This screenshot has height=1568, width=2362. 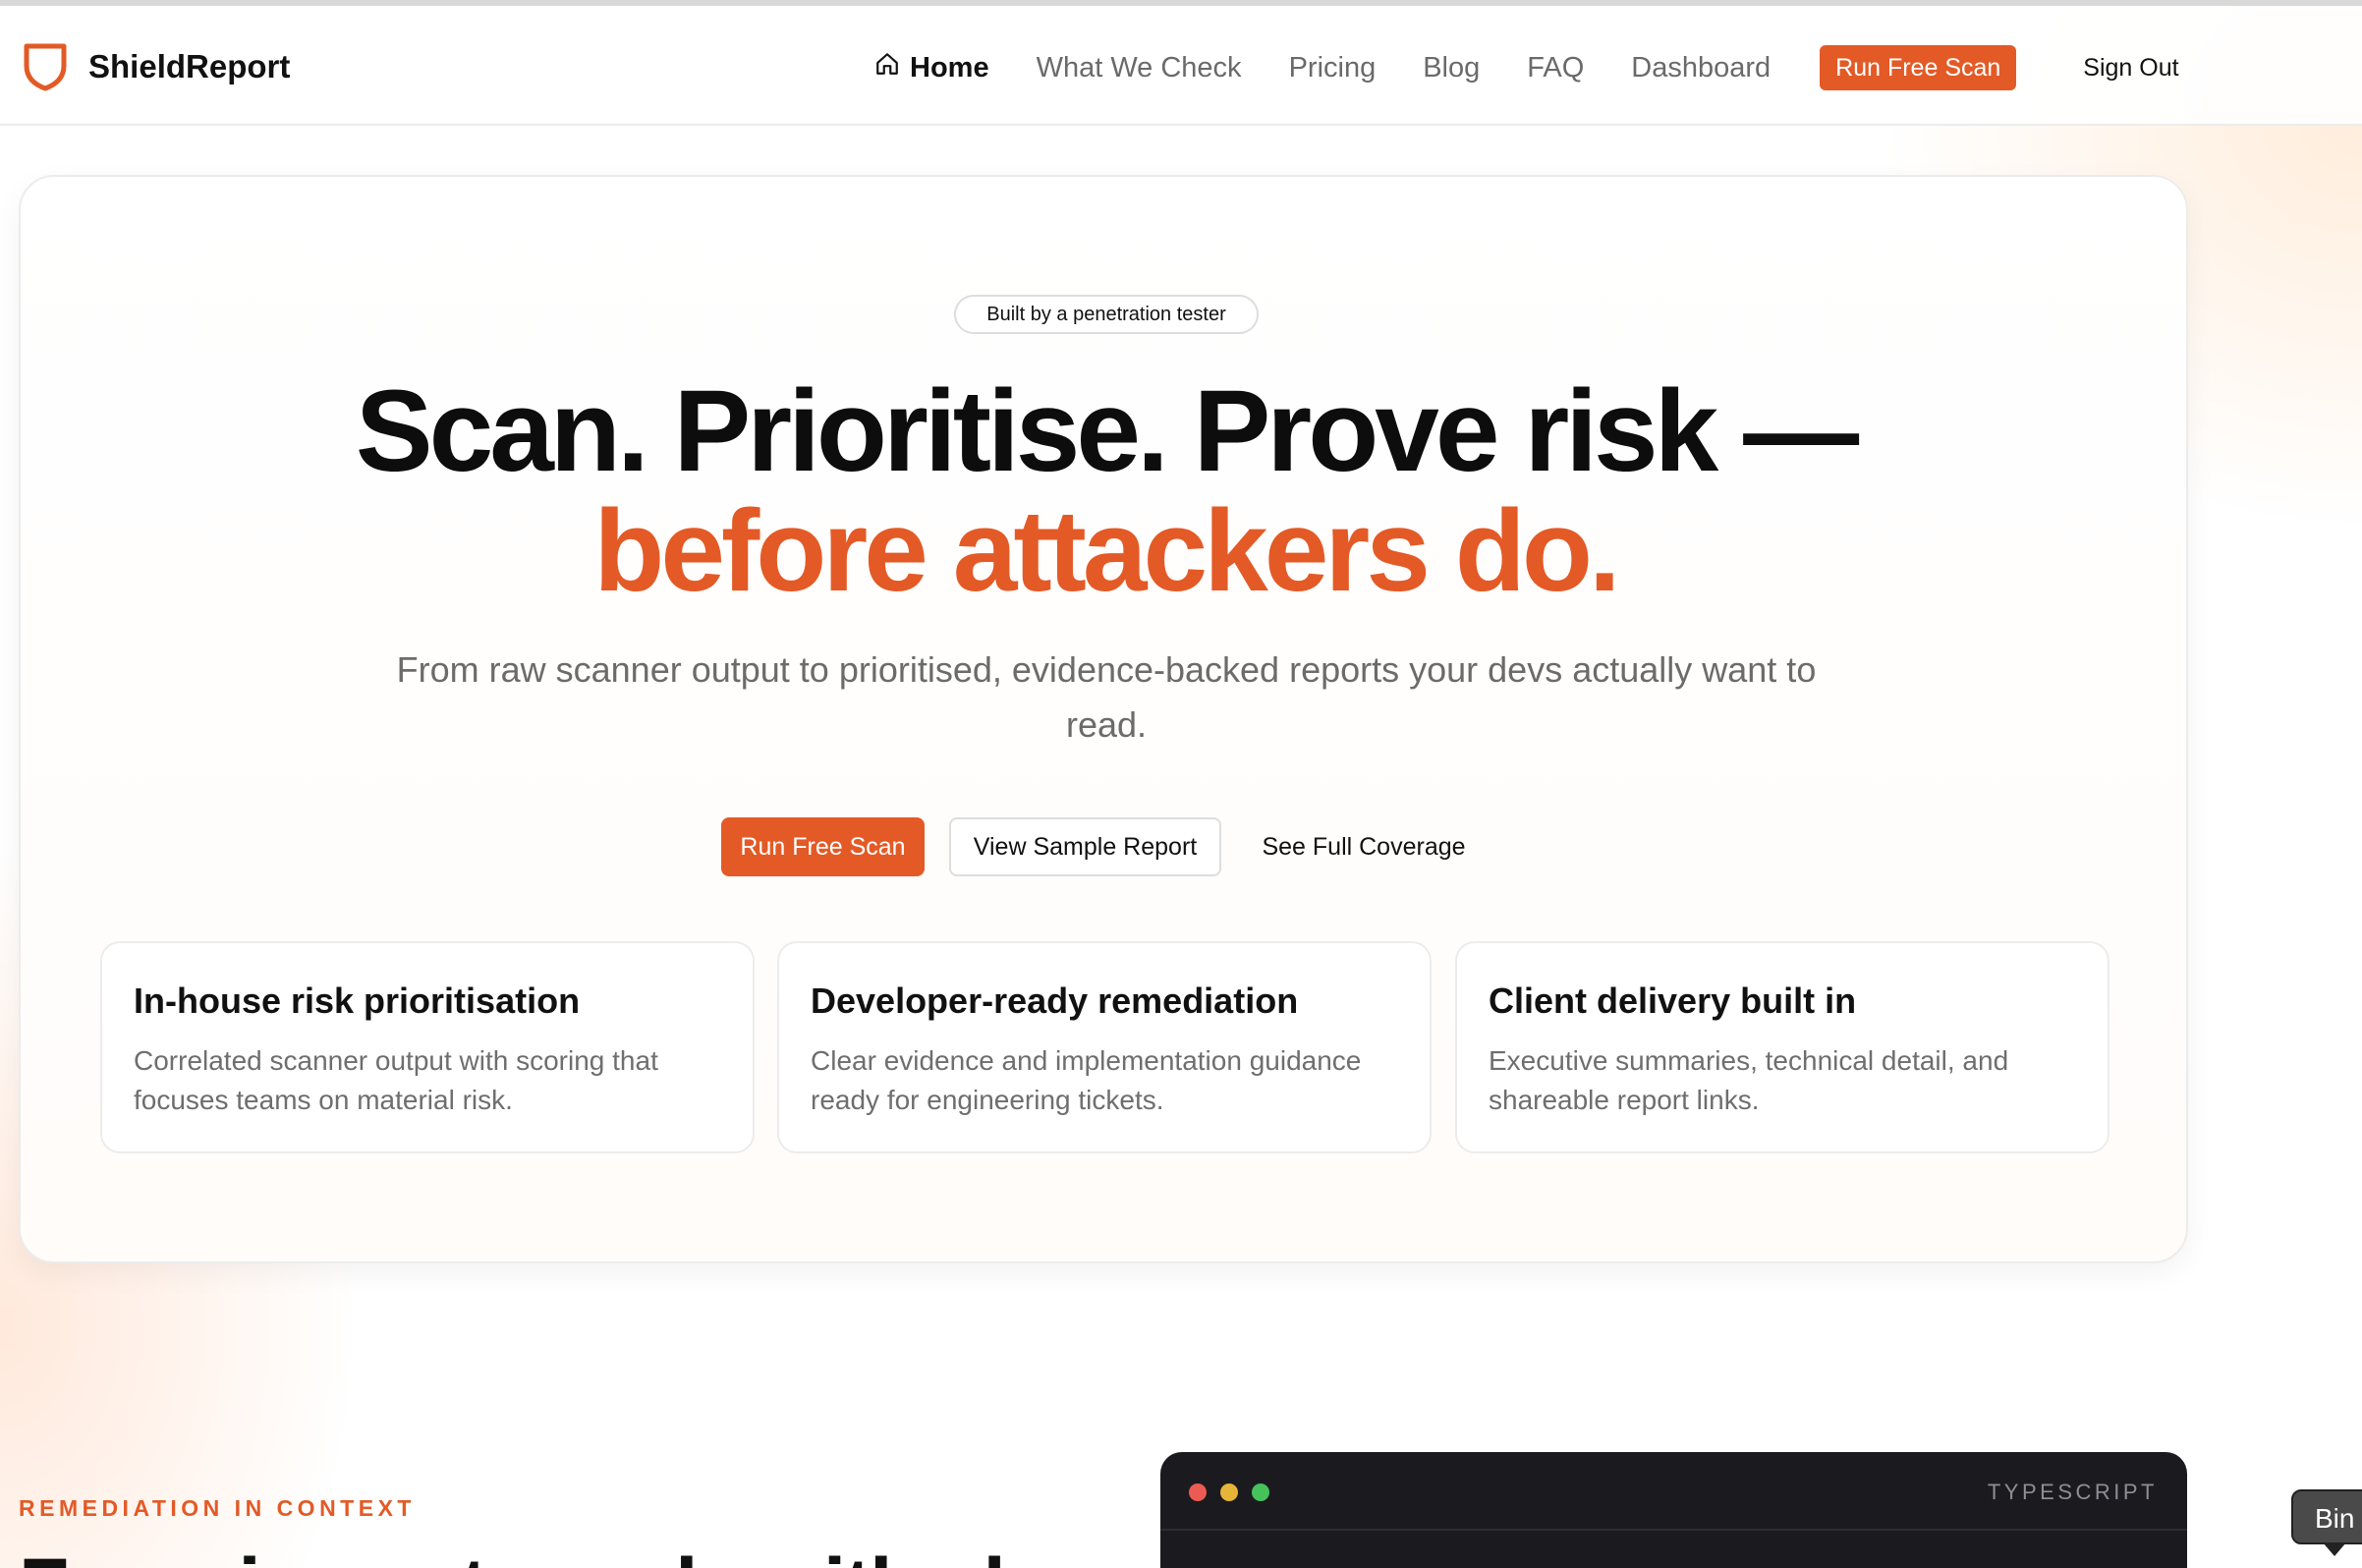 I want to click on nav-run-free-scan-button: Run Free Scan, so click(x=1918, y=67).